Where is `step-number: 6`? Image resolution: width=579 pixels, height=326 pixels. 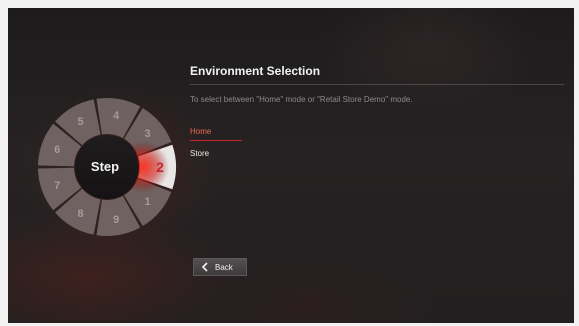 step-number: 6 is located at coordinates (57, 150).